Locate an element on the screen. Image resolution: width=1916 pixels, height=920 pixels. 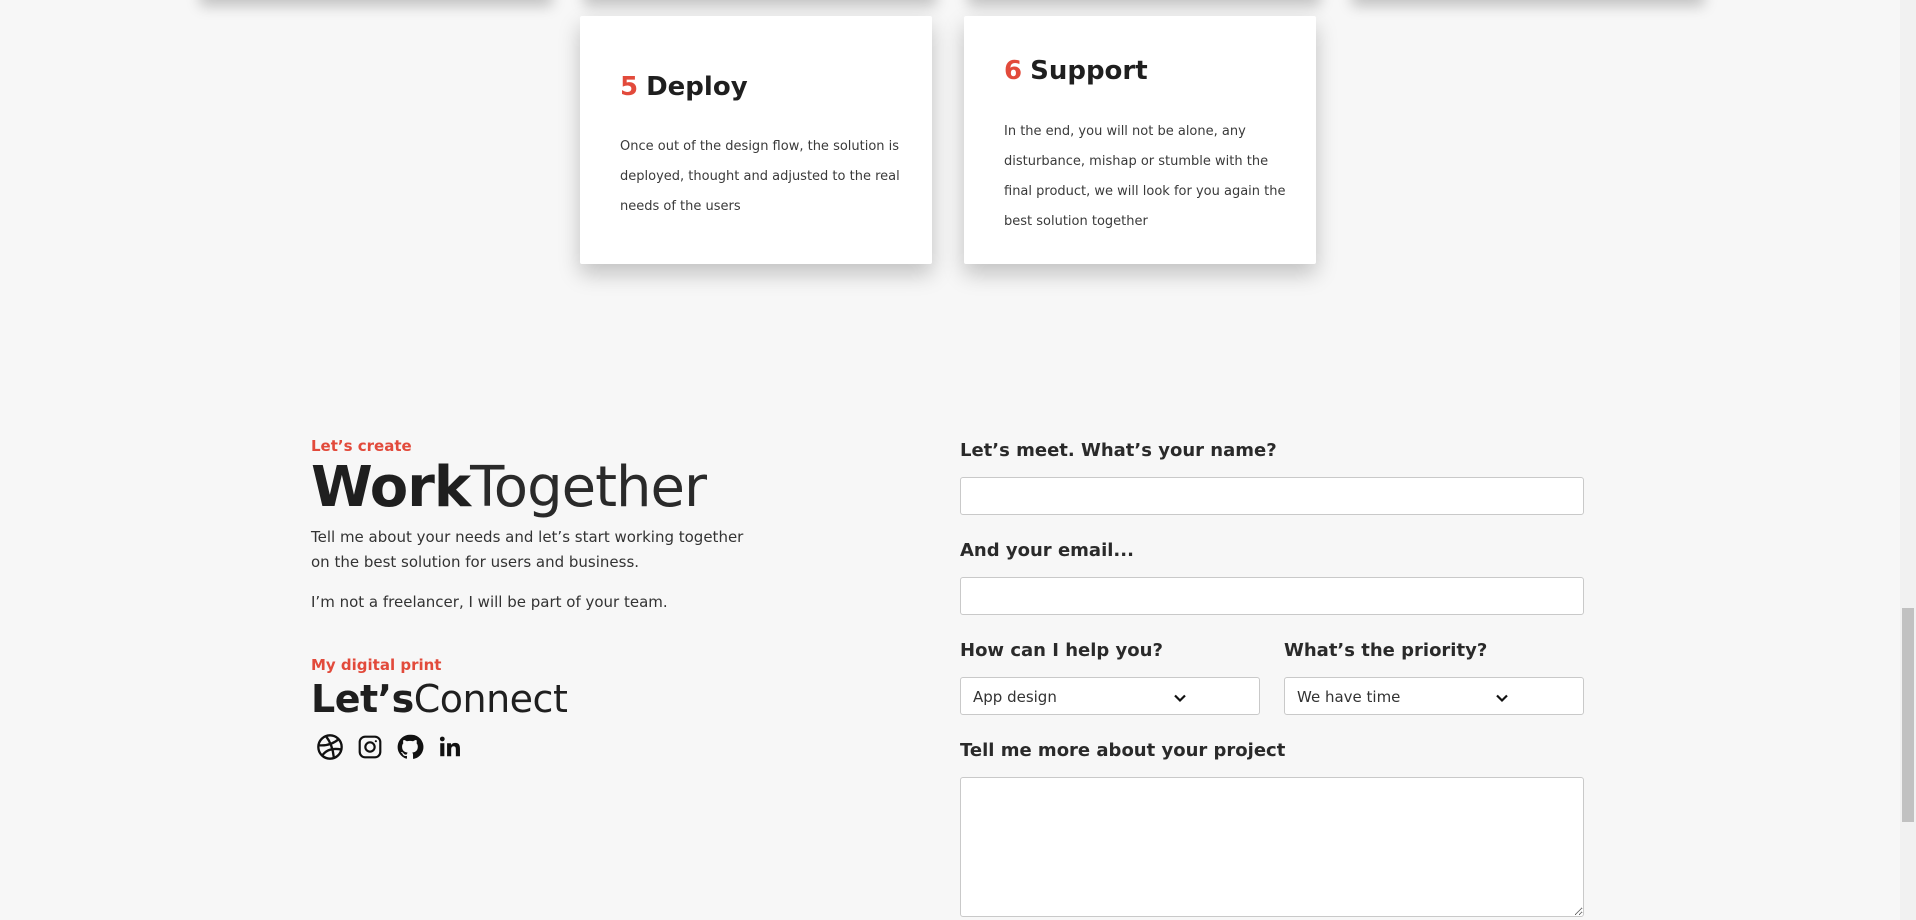
connect-section: My digital print Let’sConnect is located at coordinates (439, 709).